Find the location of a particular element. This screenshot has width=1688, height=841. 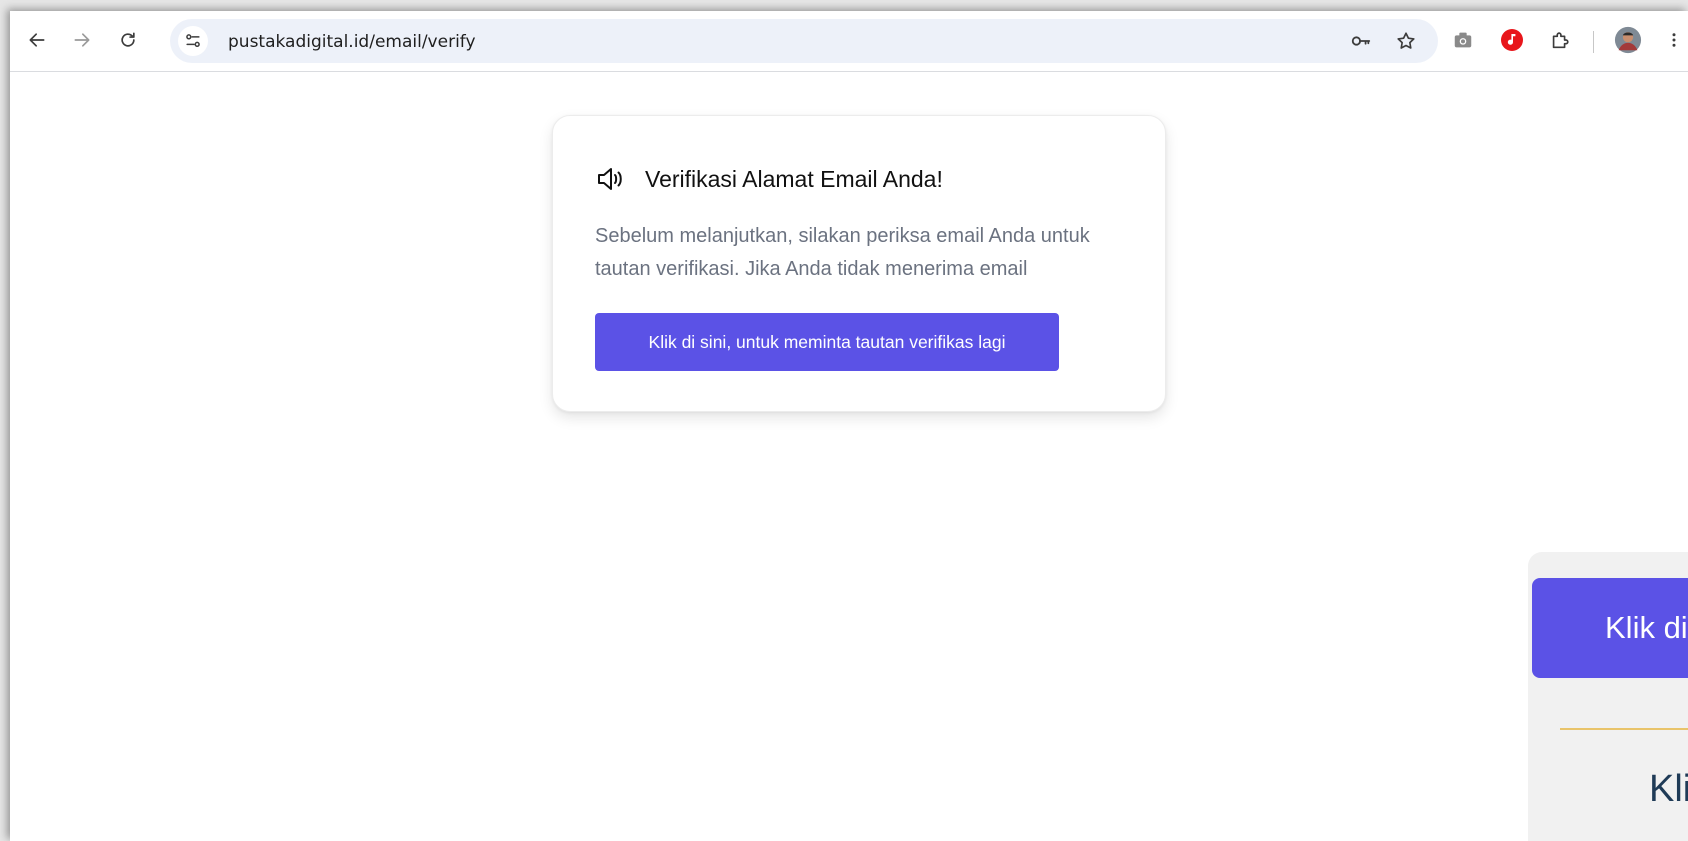

key-icon is located at coordinates (1361, 41).